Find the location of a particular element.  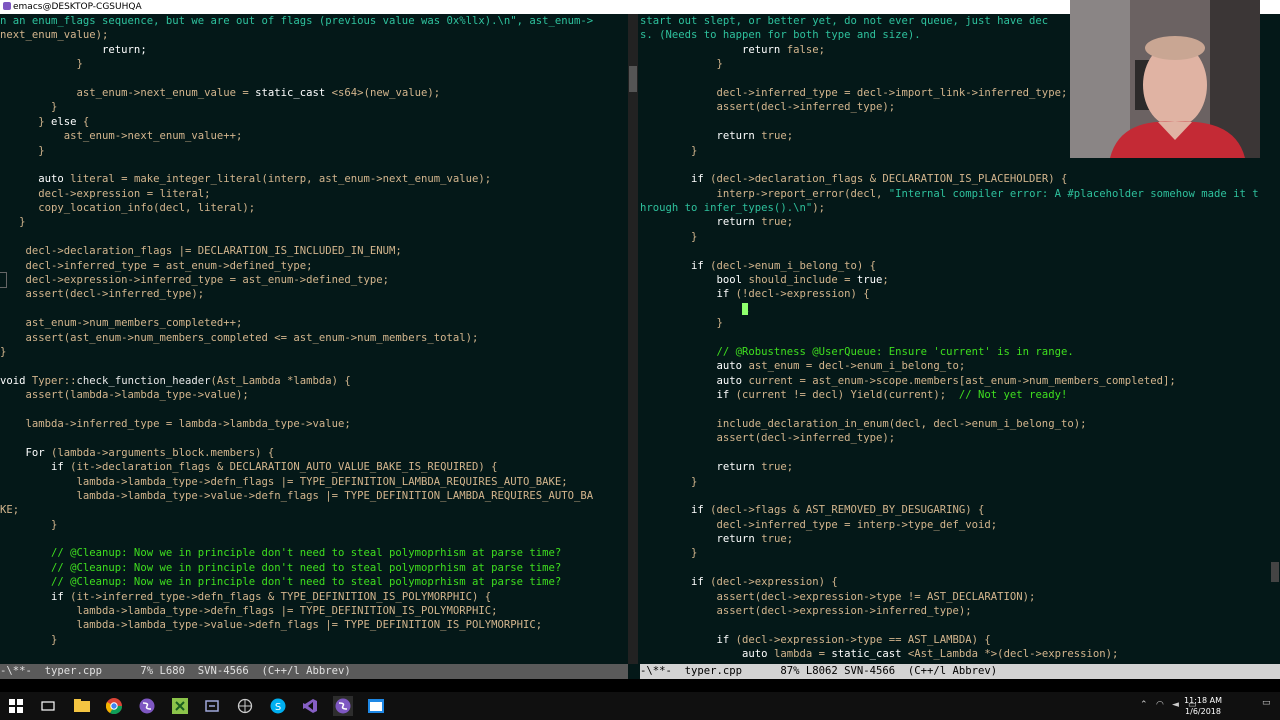

code-line: hrough to infer_types().\n"); is located at coordinates (955, 208).